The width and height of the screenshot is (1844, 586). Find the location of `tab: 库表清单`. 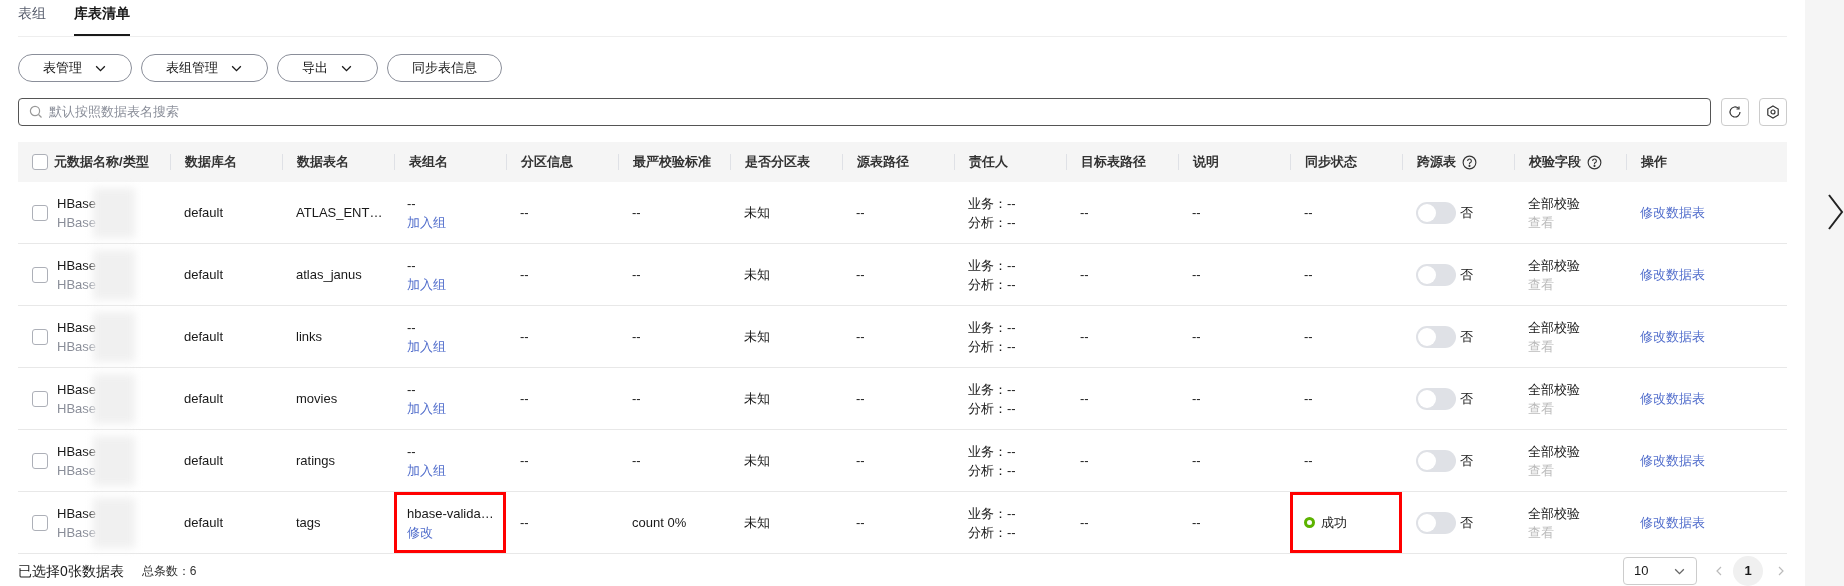

tab: 库表清单 is located at coordinates (102, 19).